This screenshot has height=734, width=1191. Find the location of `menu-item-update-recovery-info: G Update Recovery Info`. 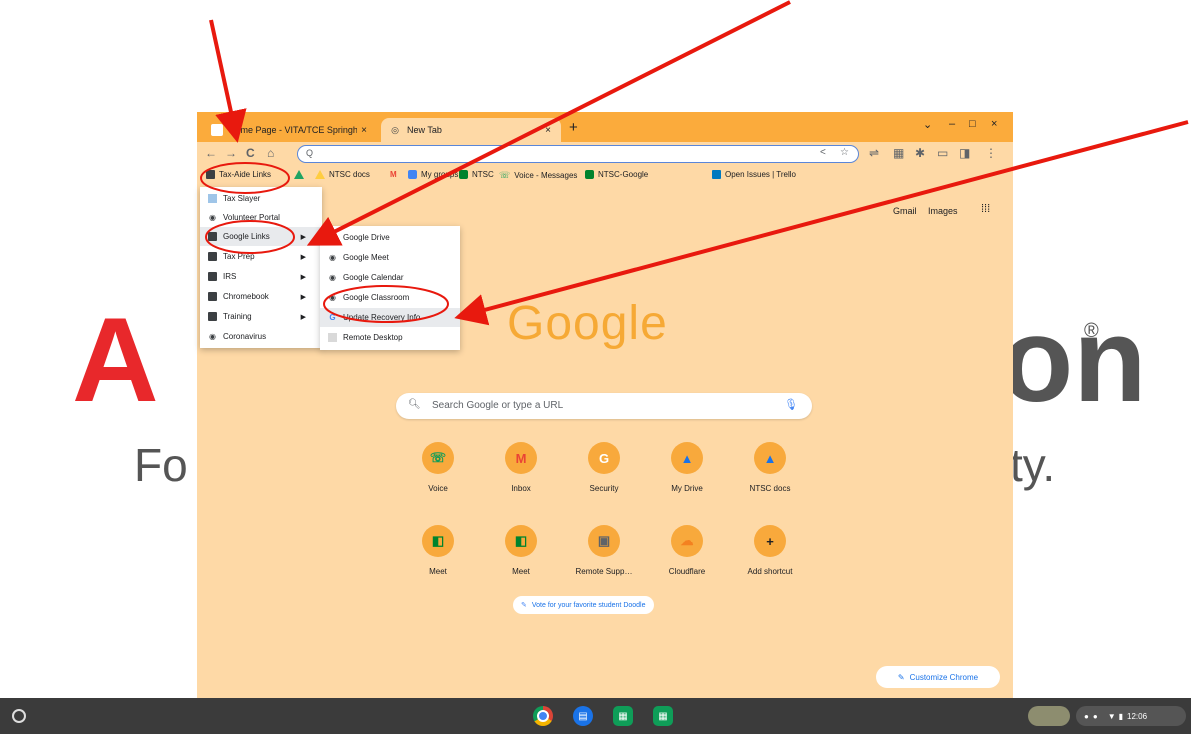

menu-item-update-recovery-info: G Update Recovery Info is located at coordinates (390, 317).